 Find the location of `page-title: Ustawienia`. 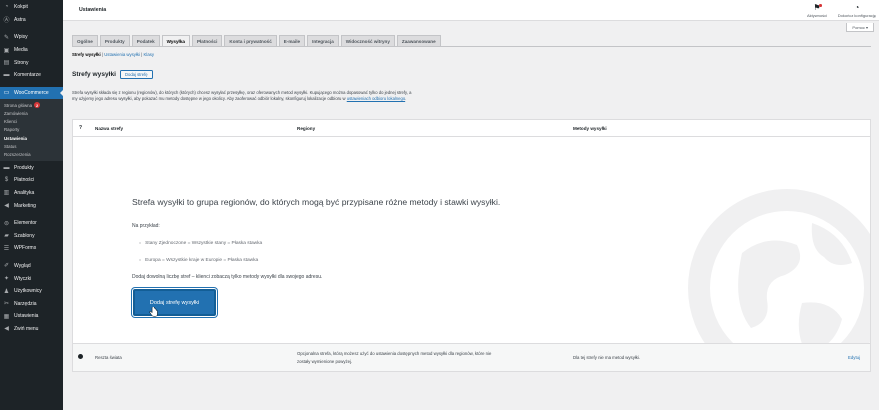

page-title: Ustawienia is located at coordinates (93, 10).